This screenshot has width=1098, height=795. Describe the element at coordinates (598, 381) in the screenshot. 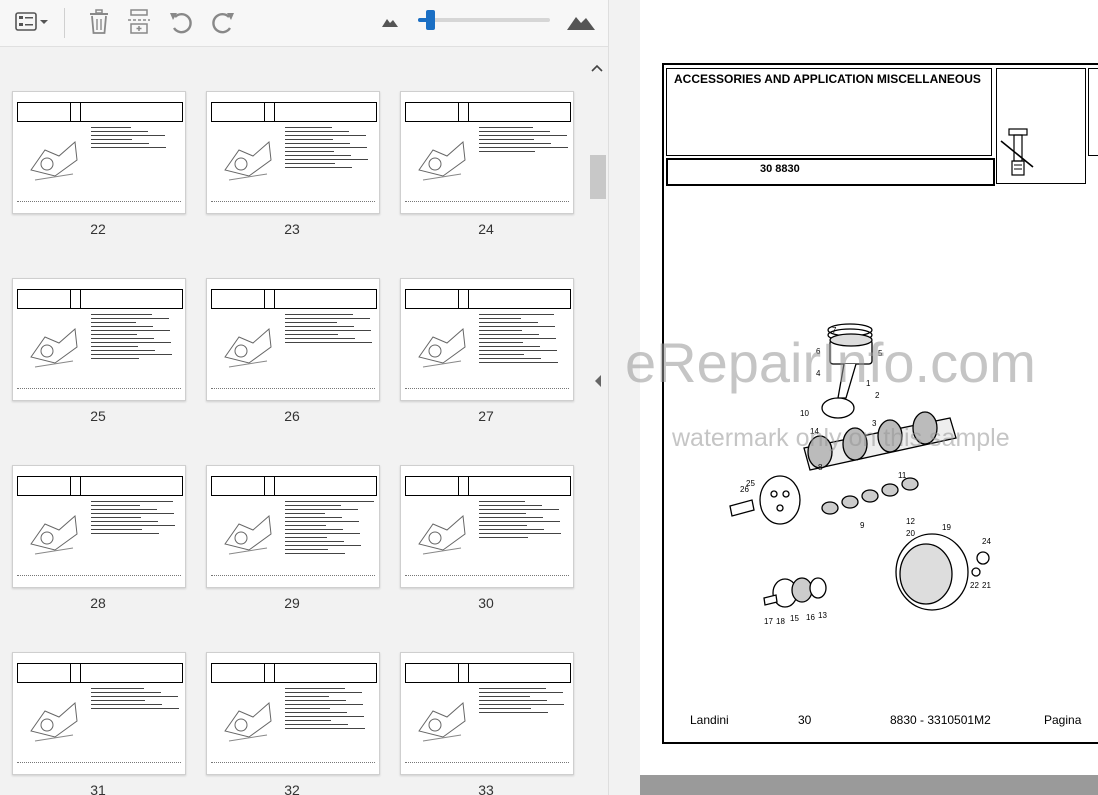

I see `collapse-arrow-icon` at that location.